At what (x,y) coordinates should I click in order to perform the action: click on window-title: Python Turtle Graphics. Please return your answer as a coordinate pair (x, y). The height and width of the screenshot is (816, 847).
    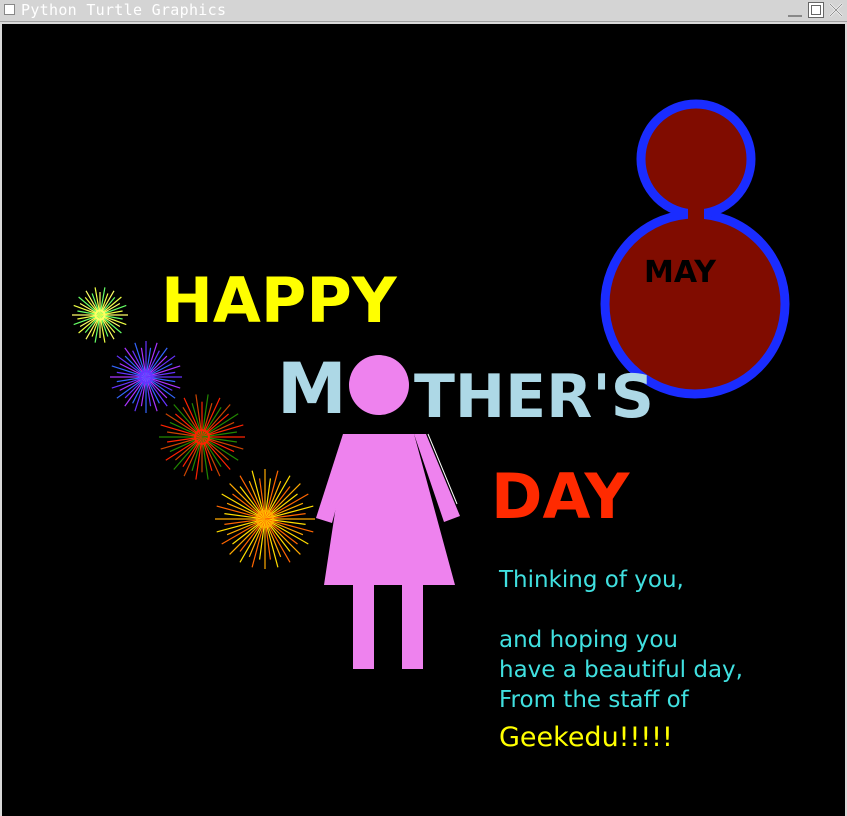
    Looking at the image, I should click on (124, 10).